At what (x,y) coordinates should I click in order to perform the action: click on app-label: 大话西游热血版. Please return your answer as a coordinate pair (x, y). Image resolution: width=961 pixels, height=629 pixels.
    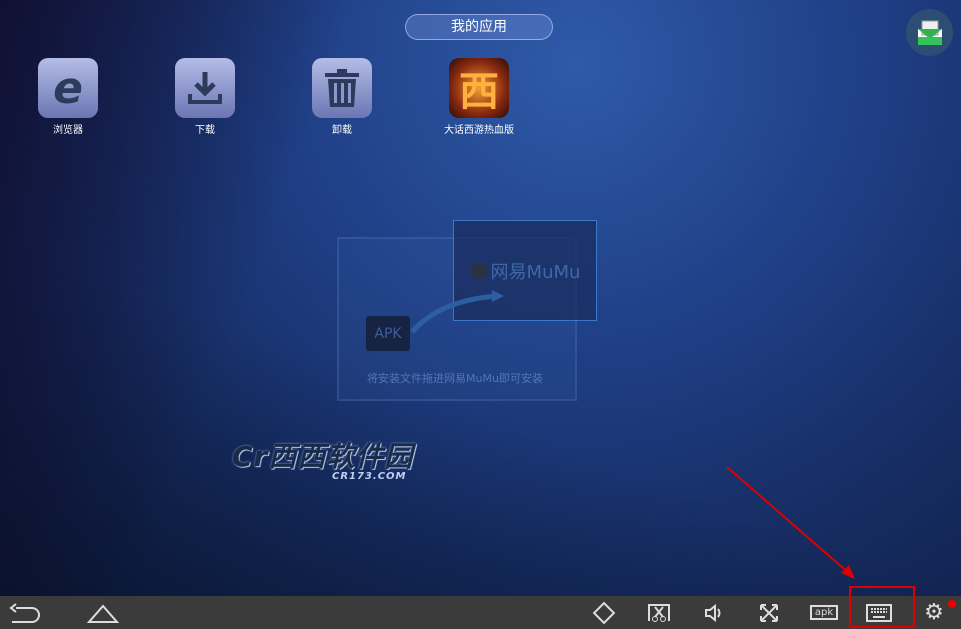
    Looking at the image, I should click on (479, 130).